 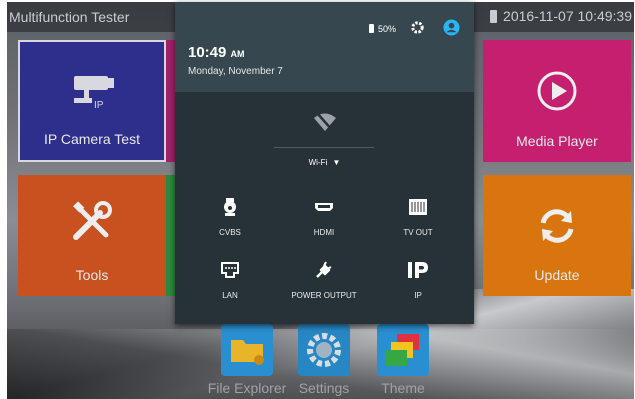 What do you see at coordinates (557, 227) in the screenshot?
I see `refresh-icon` at bounding box center [557, 227].